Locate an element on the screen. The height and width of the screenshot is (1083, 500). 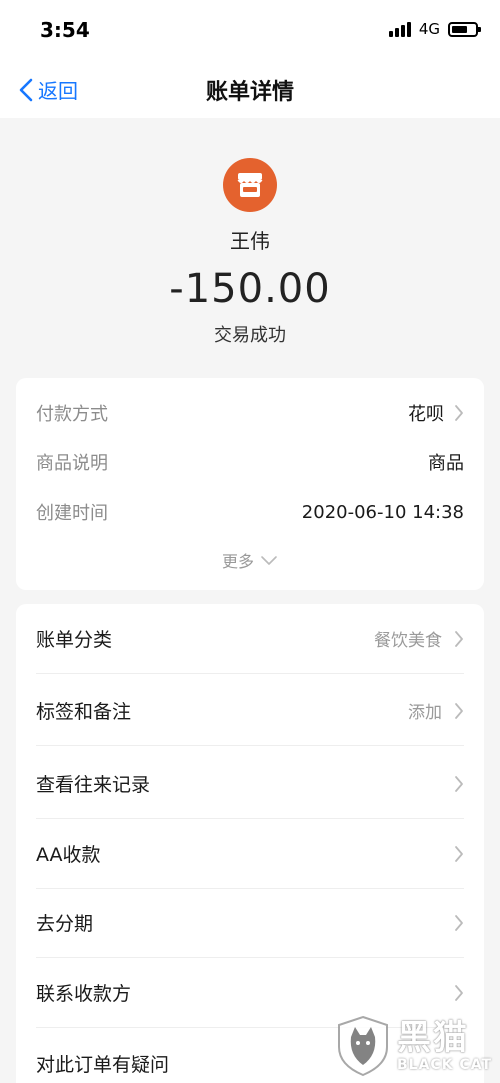
created-time-value: 2020-06-10 14:38 is located at coordinates (382, 512).